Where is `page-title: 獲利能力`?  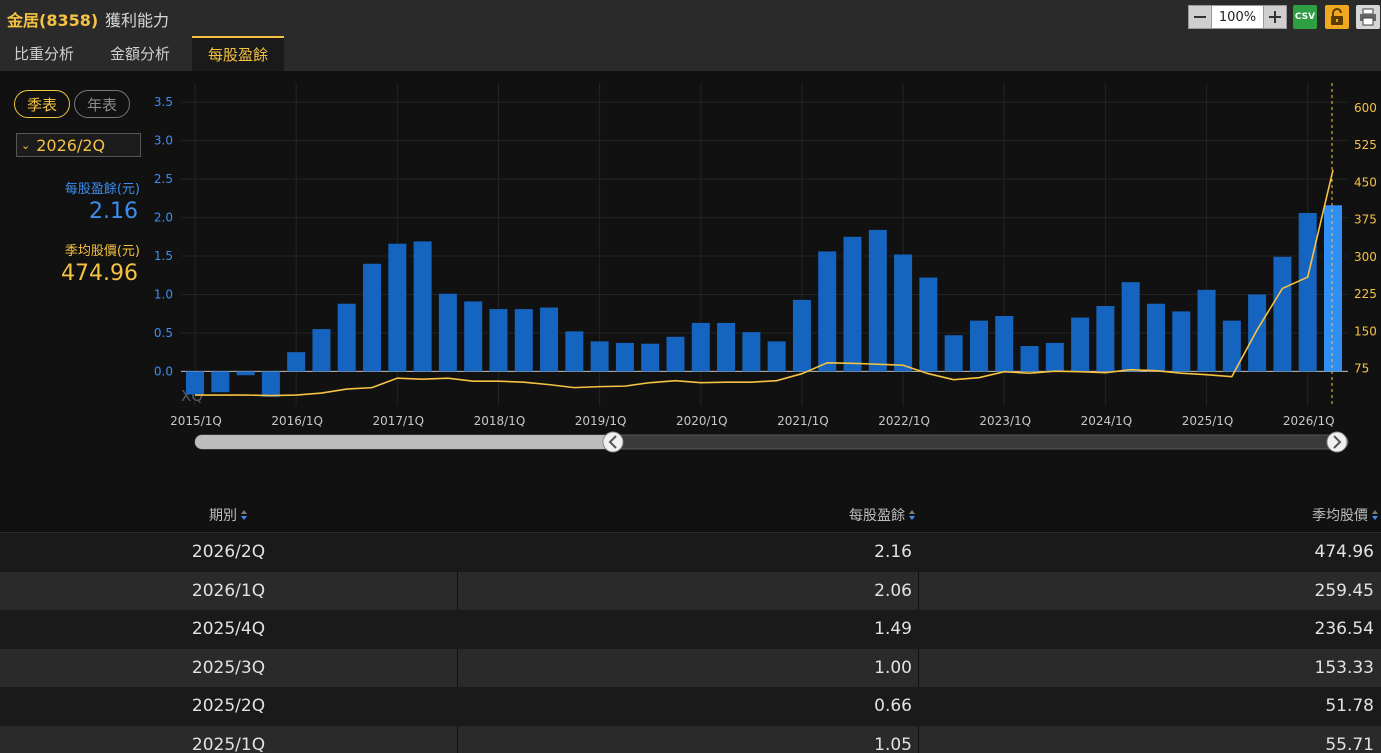 page-title: 獲利能力 is located at coordinates (137, 20).